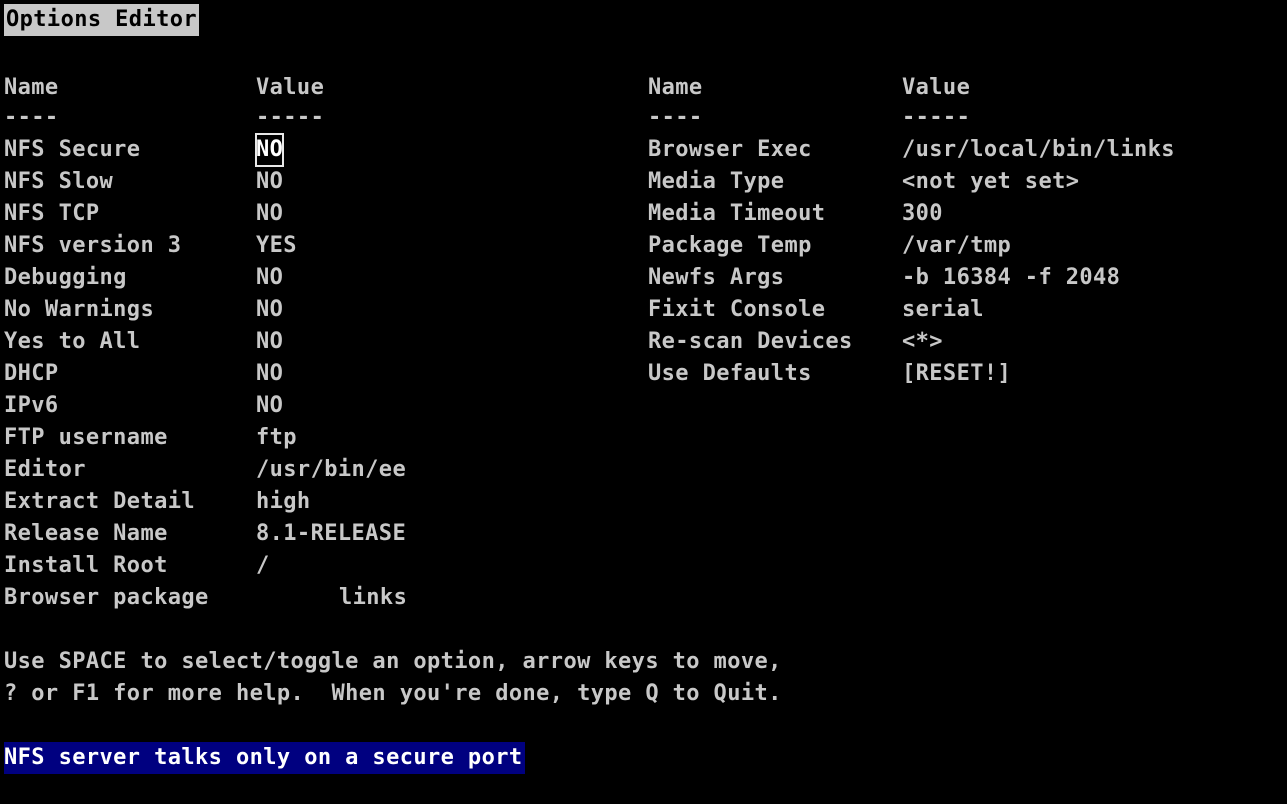 Image resolution: width=1287 pixels, height=804 pixels. I want to click on option-value-package-temp: /var/tmp, so click(956, 246).